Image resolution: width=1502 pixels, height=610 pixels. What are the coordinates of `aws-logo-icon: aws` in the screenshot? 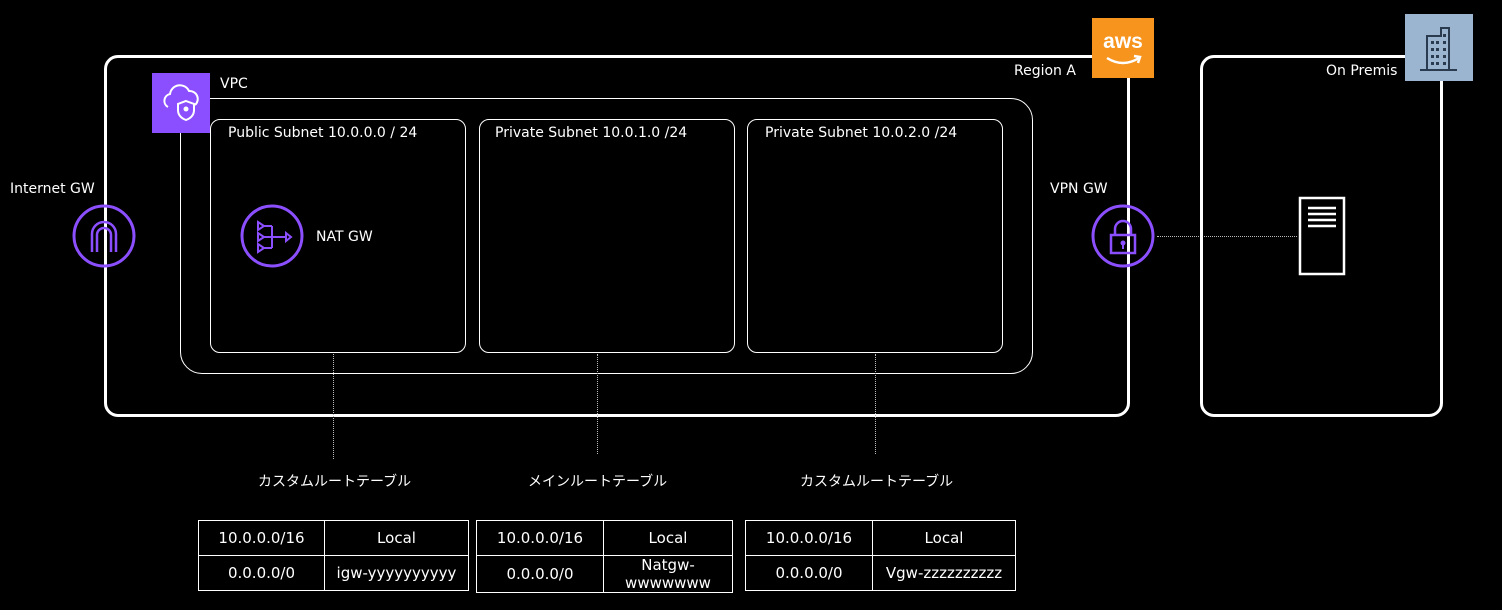 It's located at (1123, 48).